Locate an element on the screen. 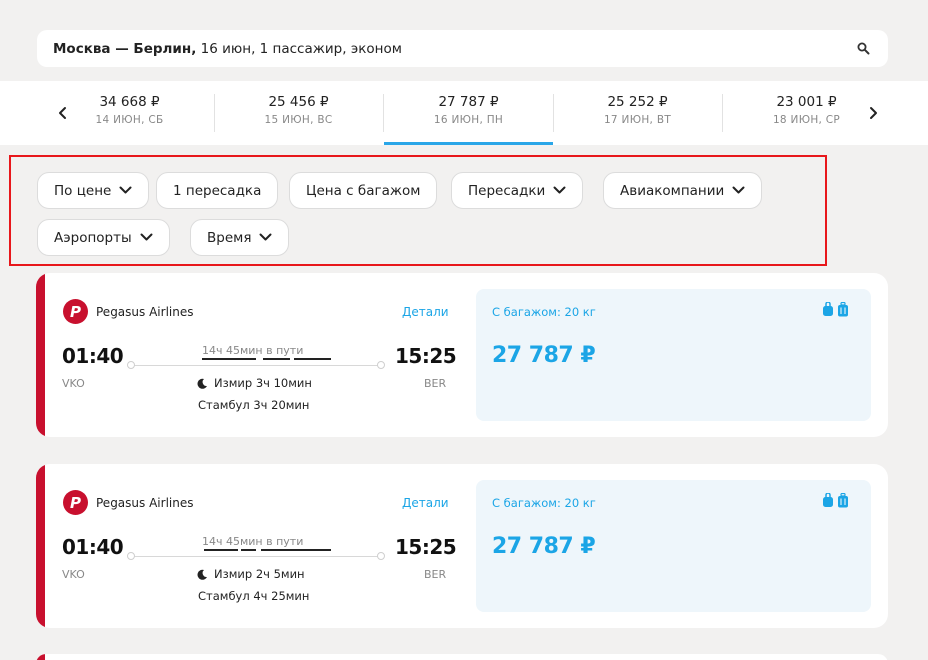 This screenshot has width=928, height=660. date-day: 14 ИЮН, СБ is located at coordinates (129, 120).